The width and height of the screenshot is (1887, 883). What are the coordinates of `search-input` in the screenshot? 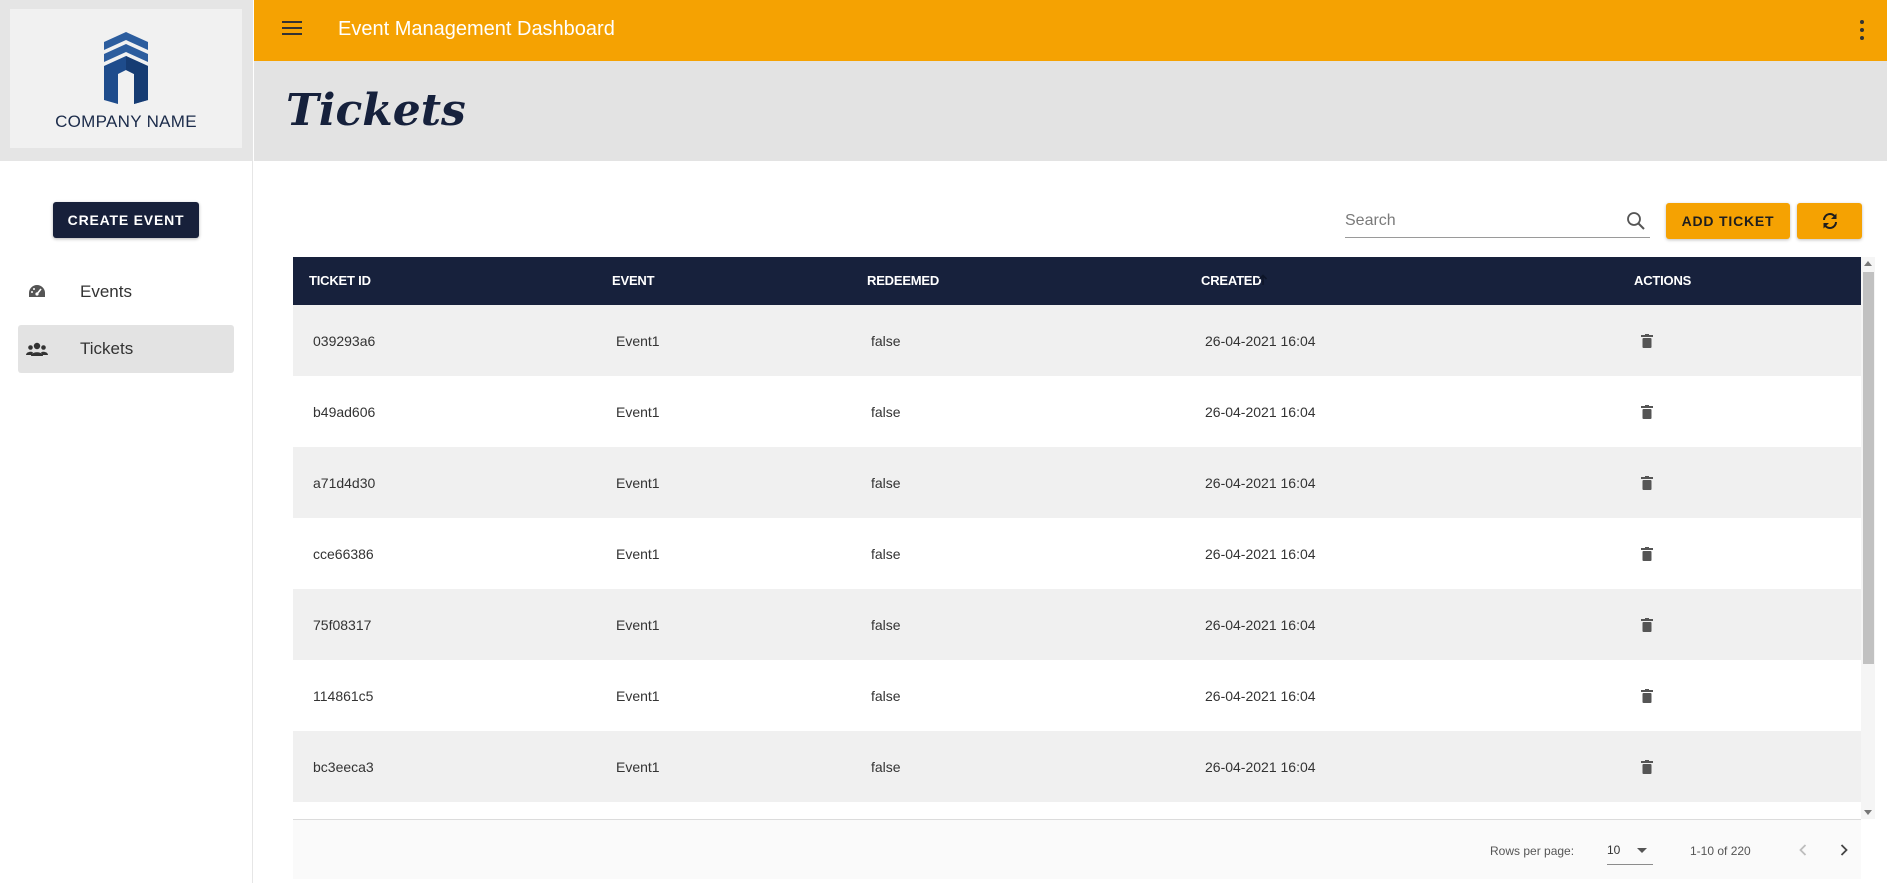 It's located at (1480, 221).